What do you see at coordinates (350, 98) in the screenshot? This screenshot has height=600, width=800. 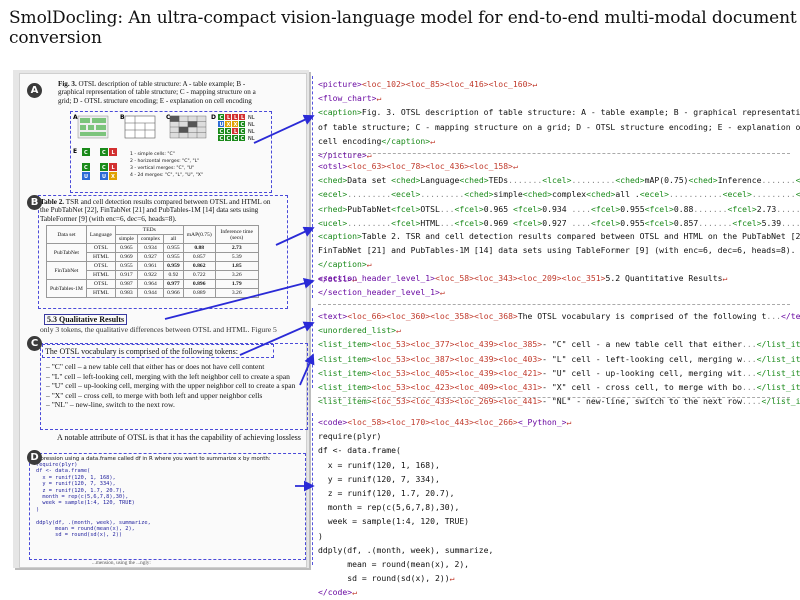 I see `doctag-line: <flow_chart>↵` at bounding box center [350, 98].